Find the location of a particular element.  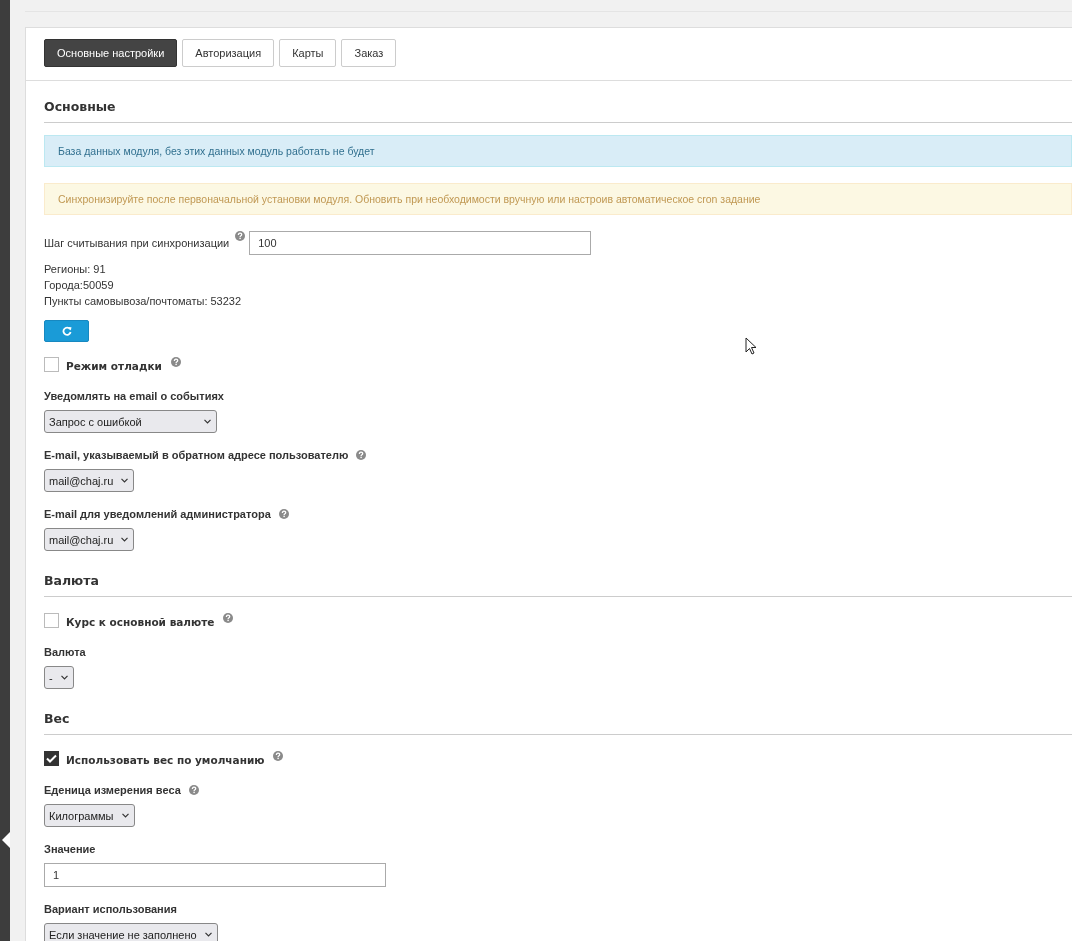

dropdown: - is located at coordinates (59, 677).